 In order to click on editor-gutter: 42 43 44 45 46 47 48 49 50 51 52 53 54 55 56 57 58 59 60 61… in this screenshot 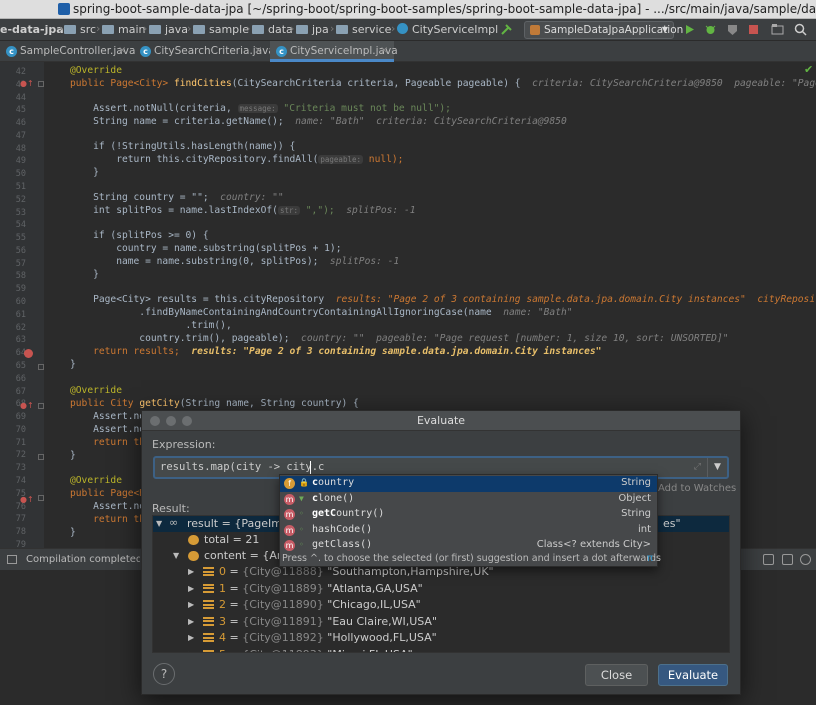, I will do `click(22, 306)`.